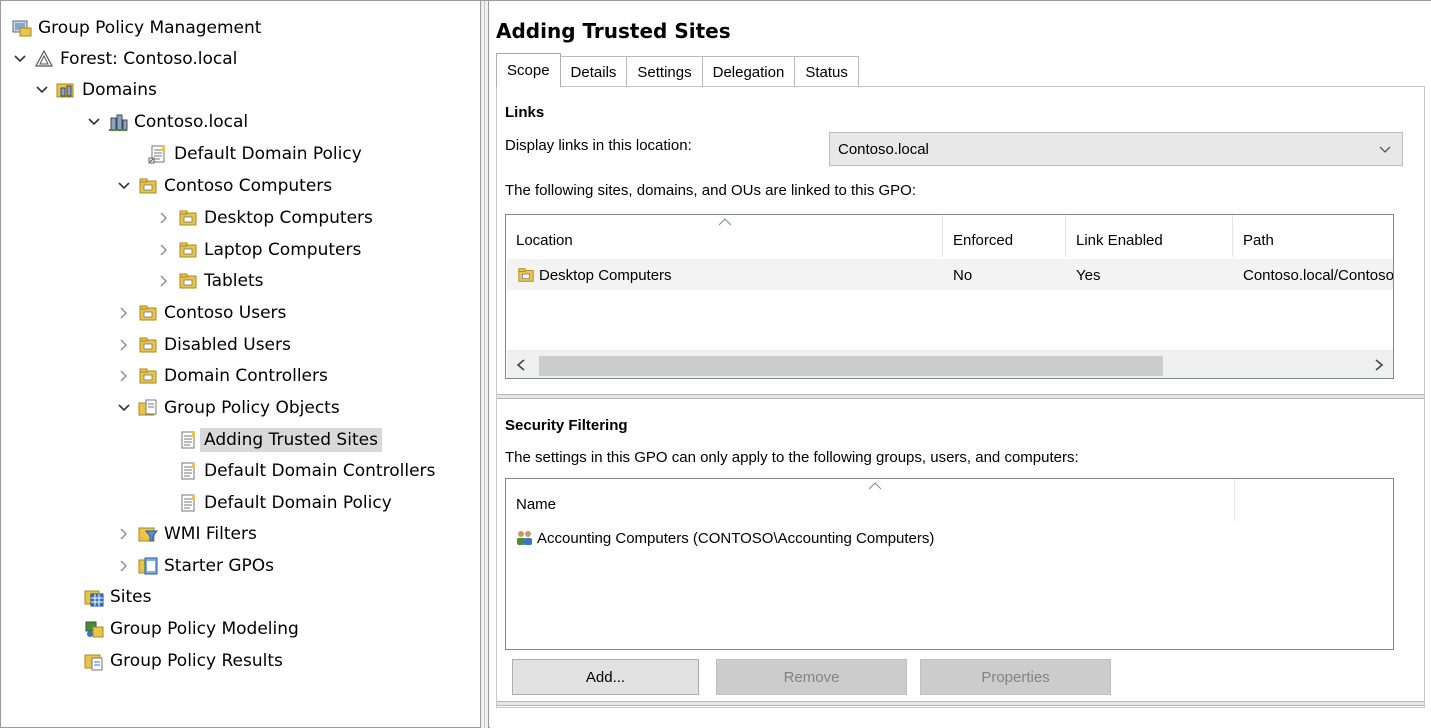 Image resolution: width=1431 pixels, height=728 pixels. I want to click on tree-item-desktop: Desktop Computers, so click(264, 217).